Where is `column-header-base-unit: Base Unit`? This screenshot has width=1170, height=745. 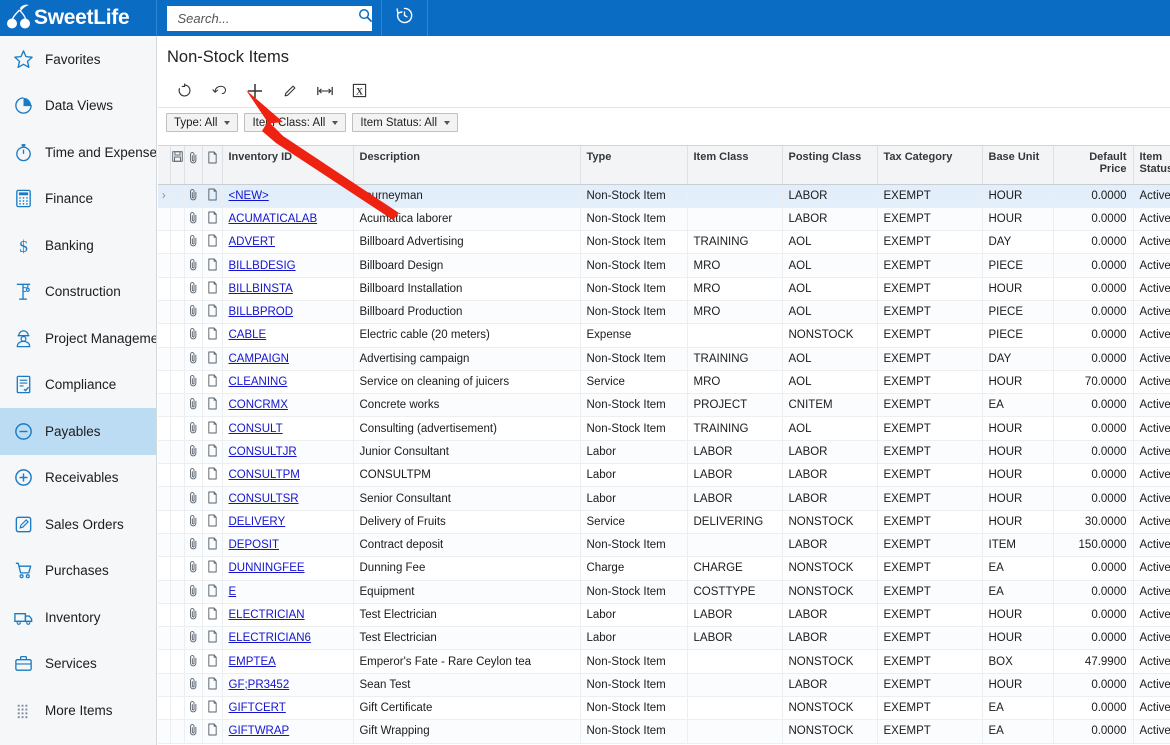 column-header-base-unit: Base Unit is located at coordinates (1018, 165).